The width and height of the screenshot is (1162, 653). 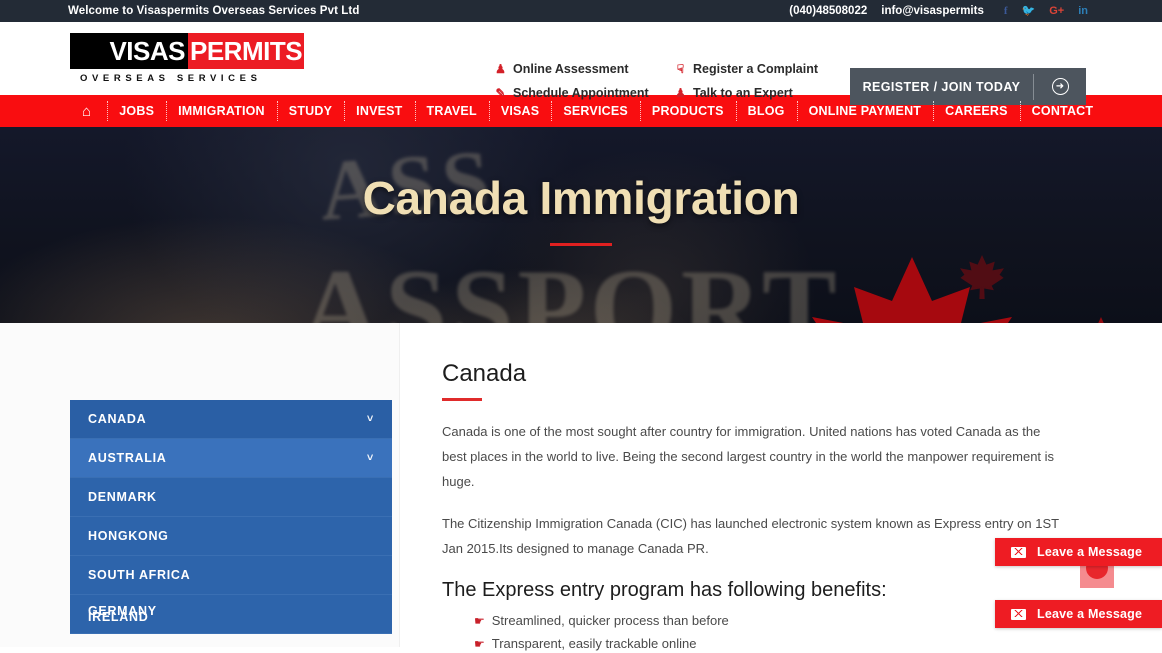 What do you see at coordinates (1056, 11) in the screenshot?
I see `googleplus-icon: G+` at bounding box center [1056, 11].